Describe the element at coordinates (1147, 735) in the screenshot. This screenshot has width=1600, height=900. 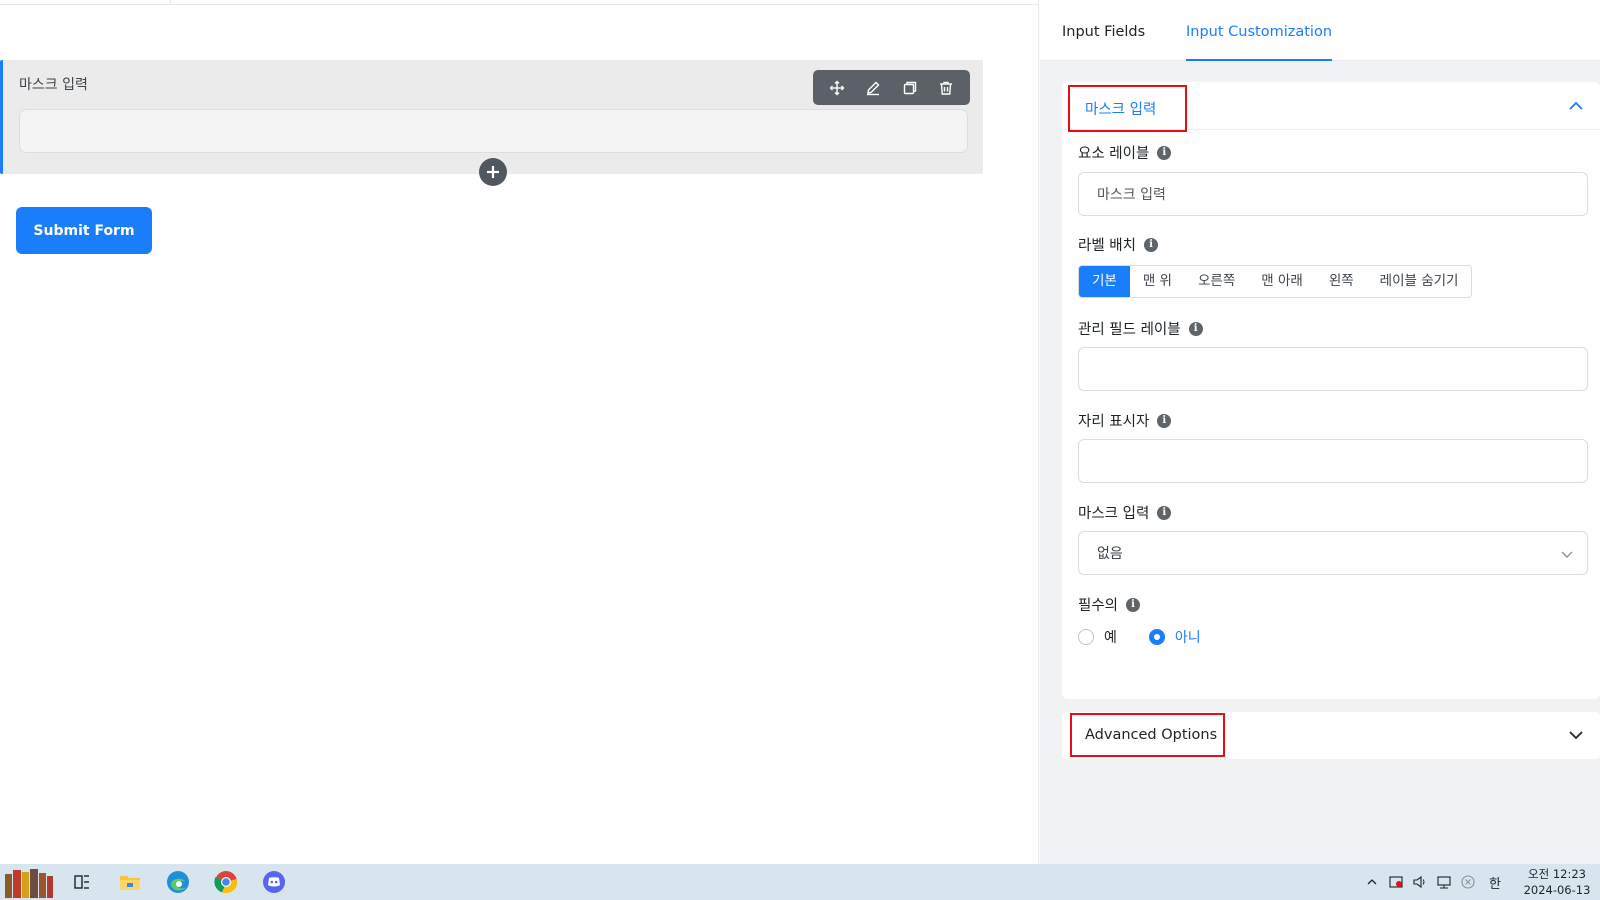
I see `advanced-options-title: Advanced Options` at that location.